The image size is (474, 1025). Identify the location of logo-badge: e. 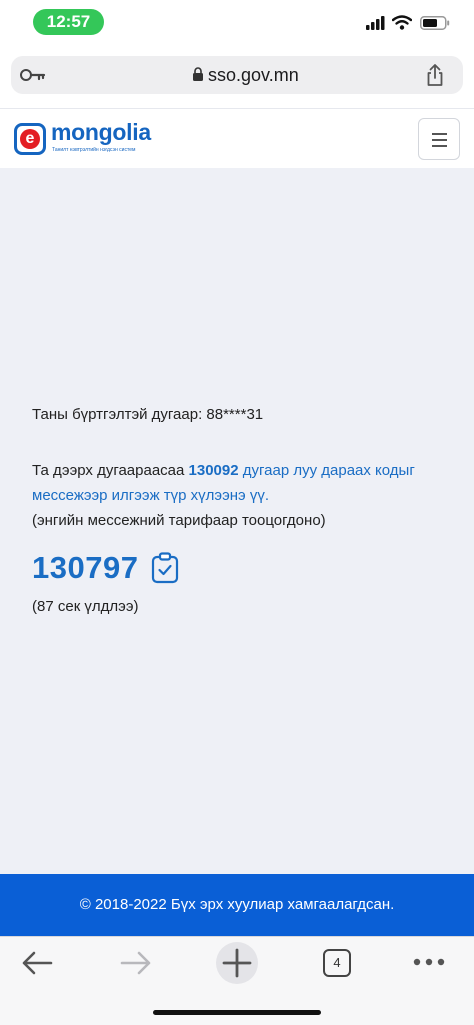
(30, 139).